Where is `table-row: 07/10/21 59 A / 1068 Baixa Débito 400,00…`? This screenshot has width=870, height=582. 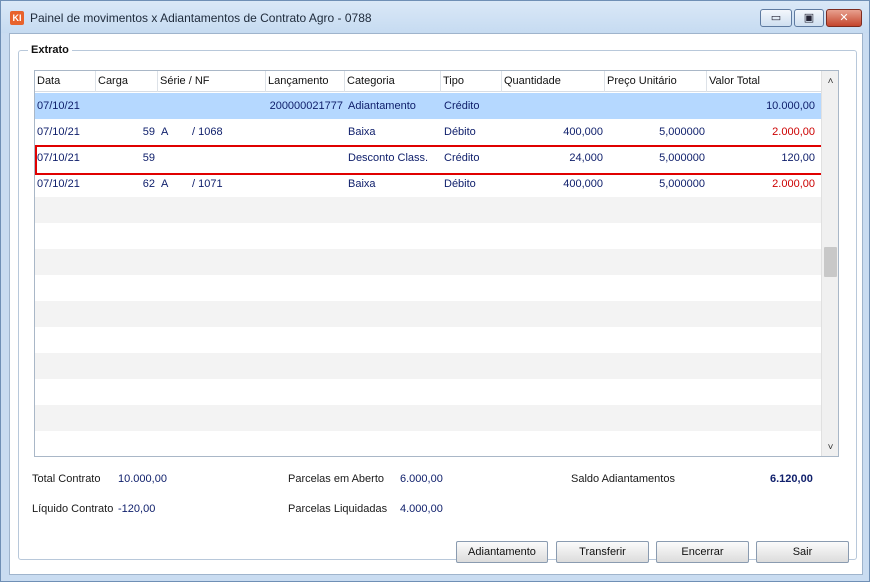
table-row: 07/10/21 59 A / 1068 Baixa Débito 400,00… is located at coordinates (428, 132).